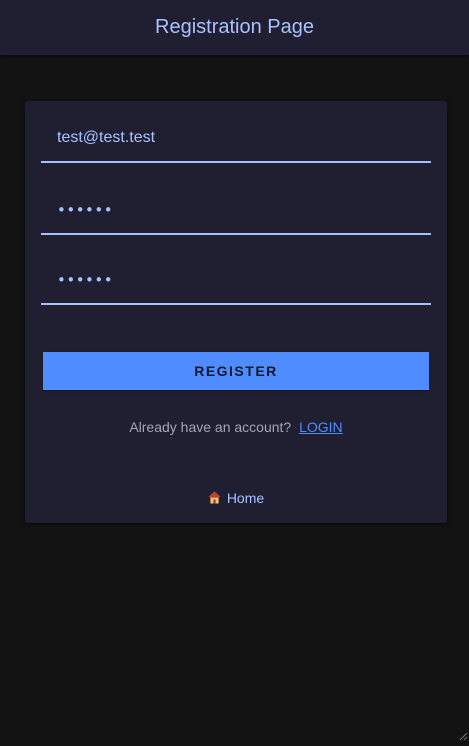 This screenshot has height=746, width=469. I want to click on password-field: ••••••, so click(85, 210).